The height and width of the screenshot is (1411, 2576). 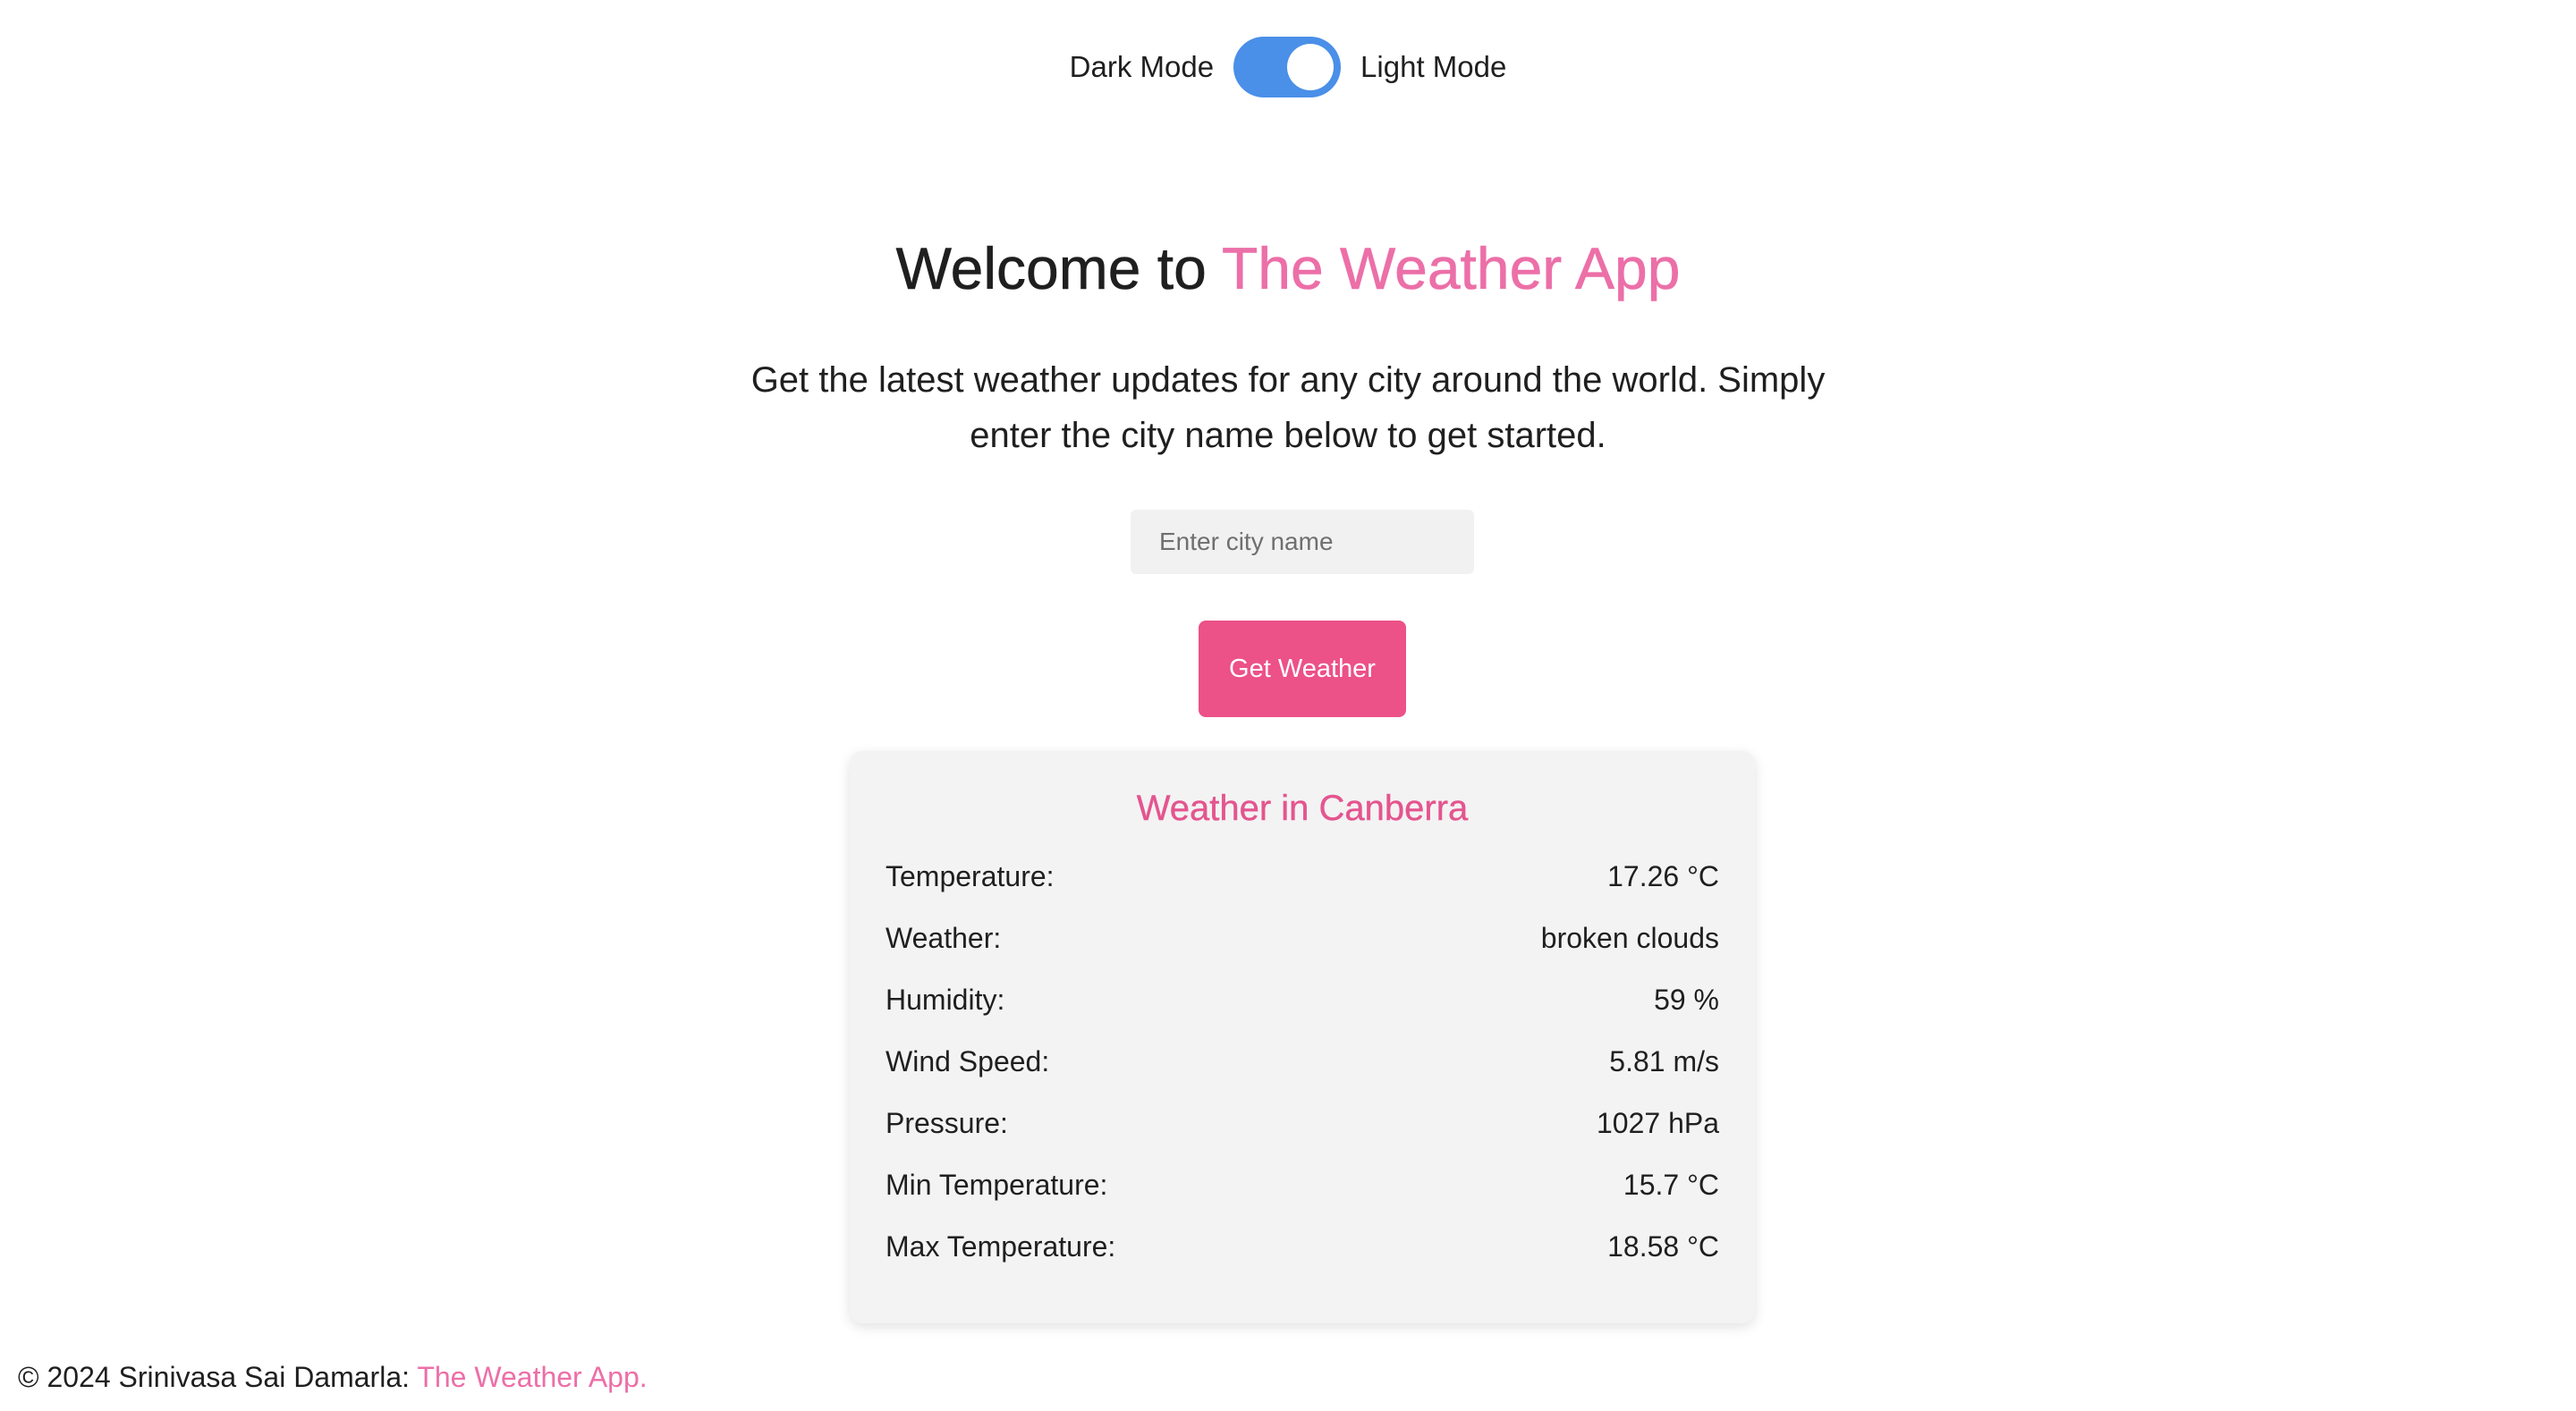 I want to click on weather-row-value: 17.26 °C, so click(x=1663, y=876).